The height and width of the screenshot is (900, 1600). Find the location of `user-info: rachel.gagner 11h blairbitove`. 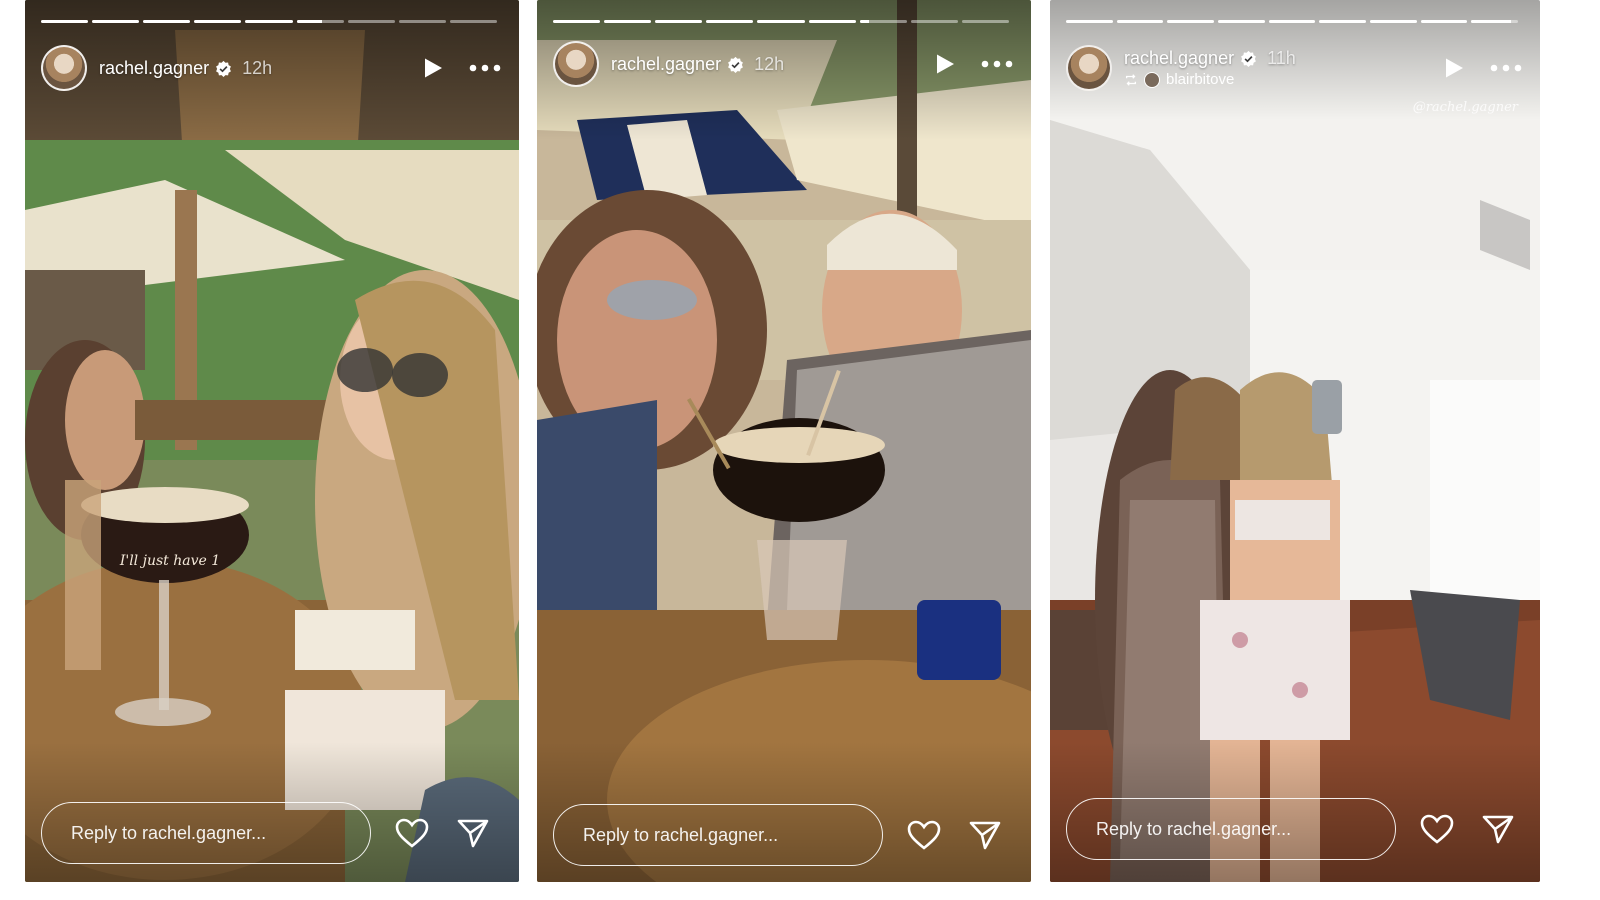

user-info: rachel.gagner 11h blairbitove is located at coordinates (1210, 68).